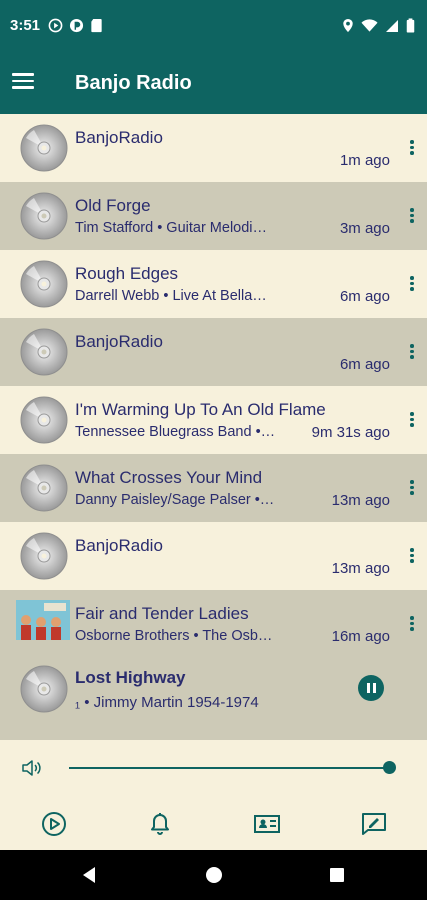  What do you see at coordinates (24, 81) in the screenshot?
I see `hamburger-menu-icon` at bounding box center [24, 81].